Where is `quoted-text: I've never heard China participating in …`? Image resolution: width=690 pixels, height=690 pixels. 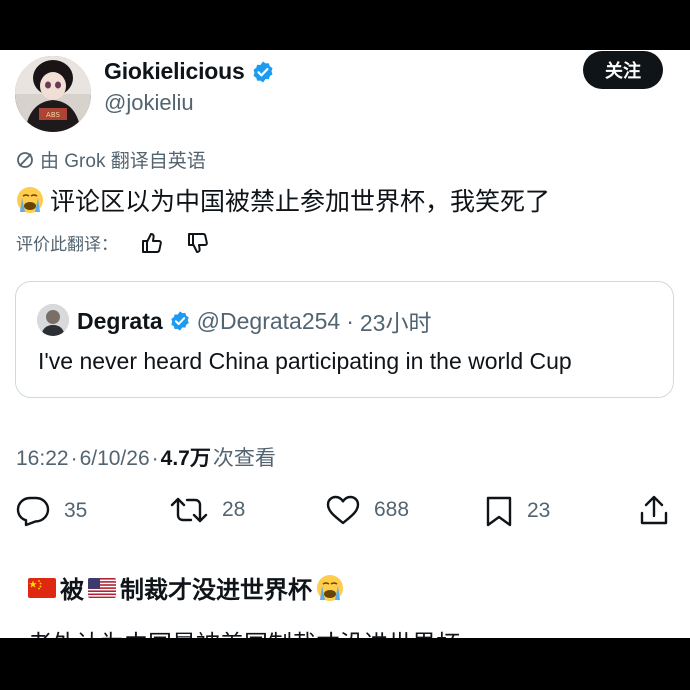 quoted-text: I've never heard China participating in … is located at coordinates (305, 361).